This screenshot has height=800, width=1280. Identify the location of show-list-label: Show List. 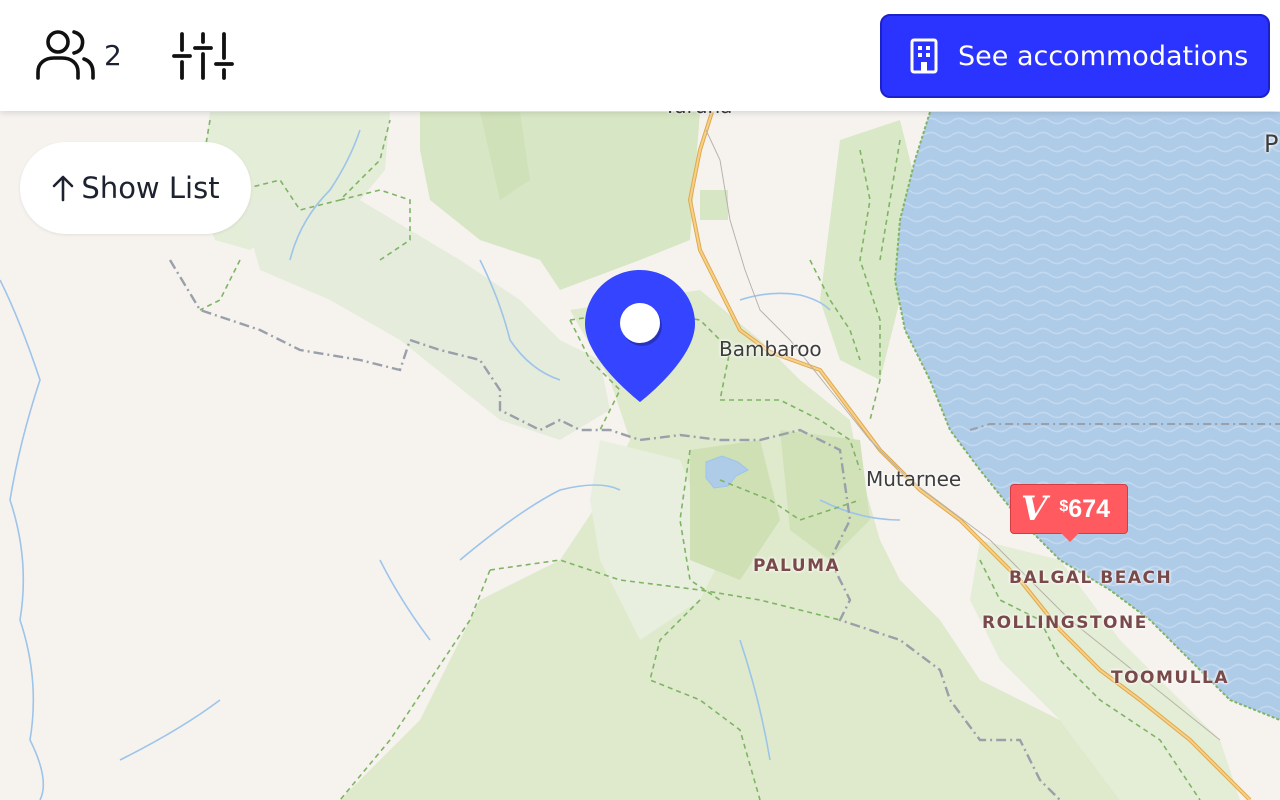
(150, 188).